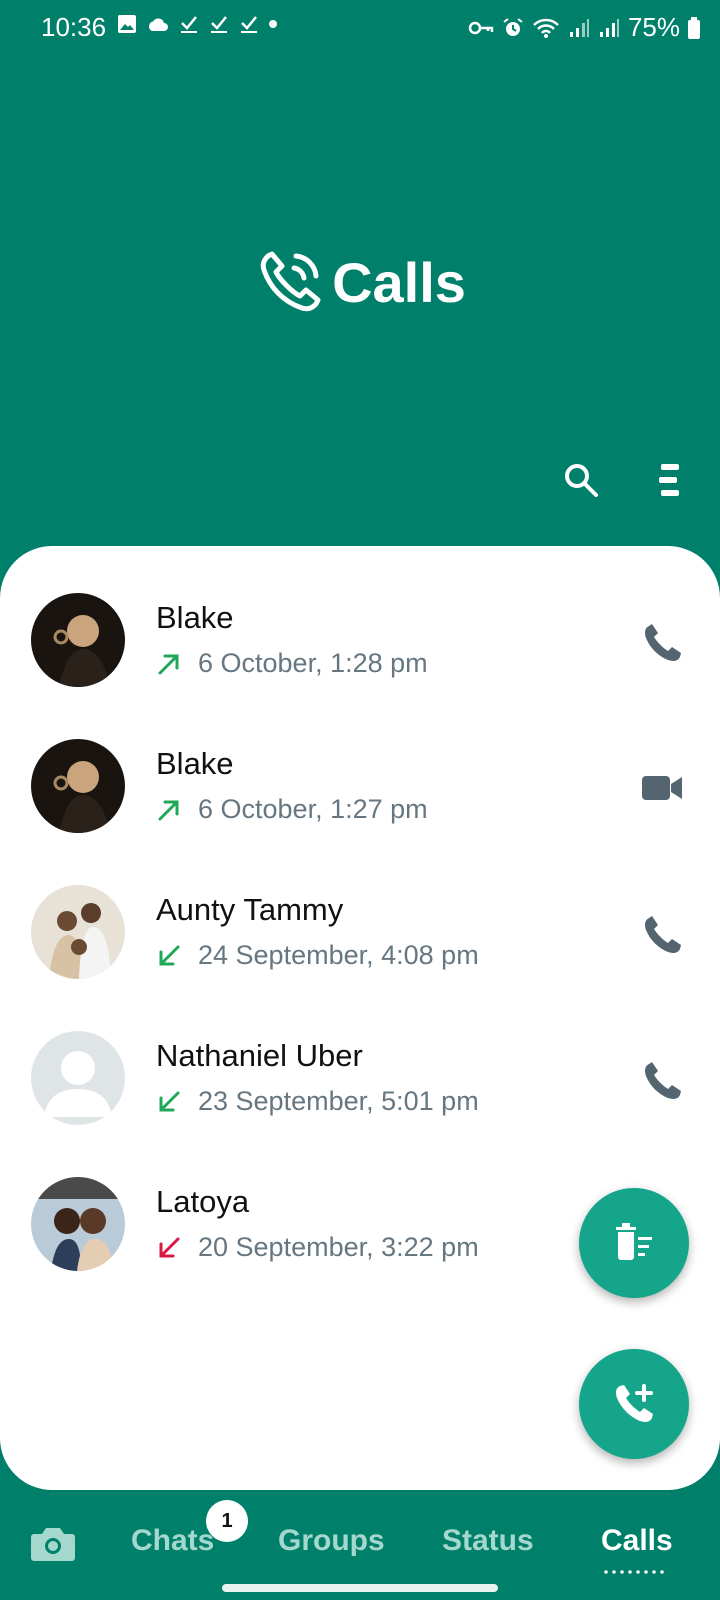 The width and height of the screenshot is (720, 1600). What do you see at coordinates (331, 1541) in the screenshot?
I see `tab-groups: Groups` at bounding box center [331, 1541].